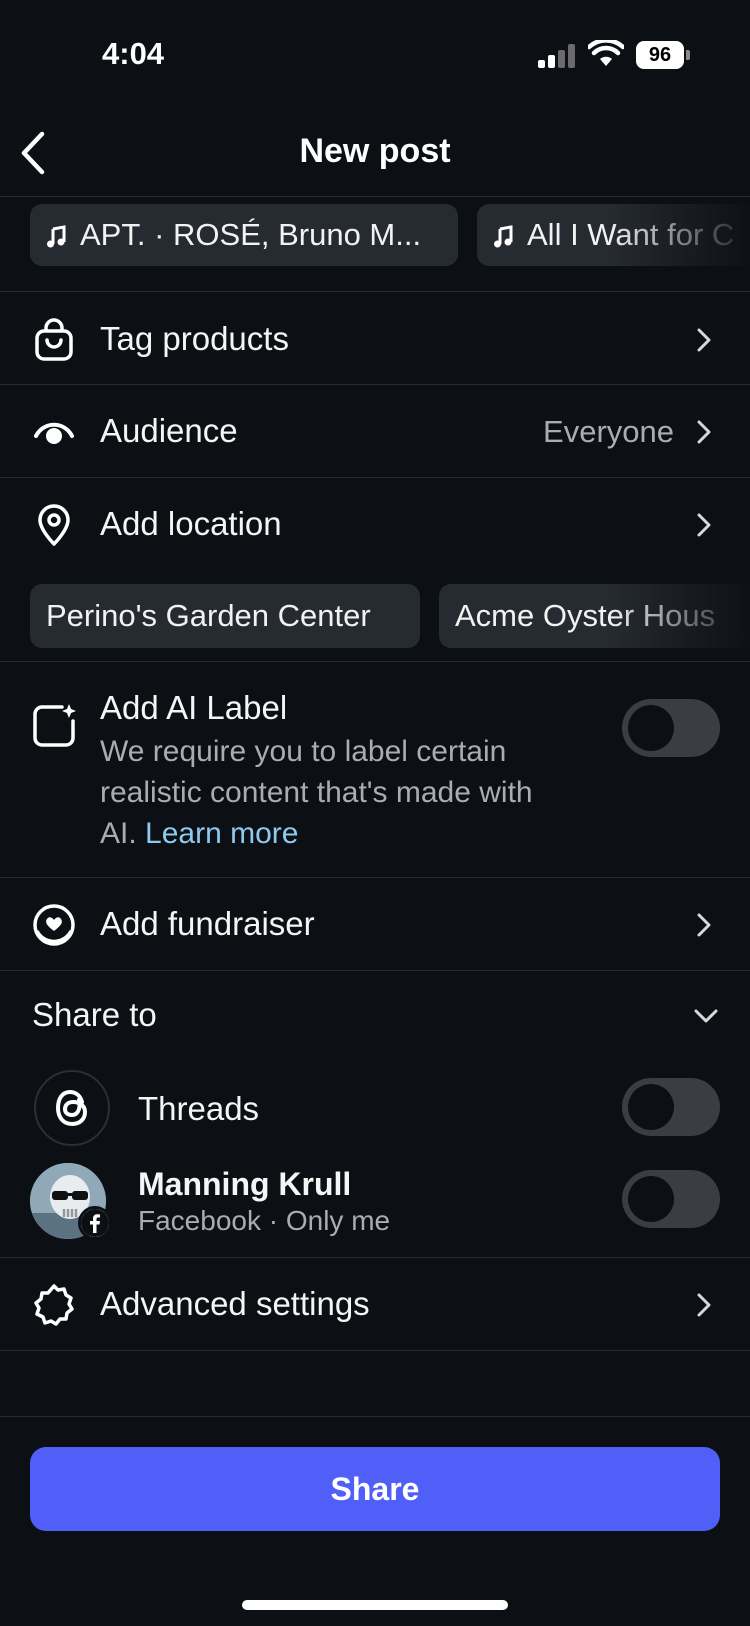 The height and width of the screenshot is (1626, 750). I want to click on audience-row: Audience Everyone, so click(375, 432).